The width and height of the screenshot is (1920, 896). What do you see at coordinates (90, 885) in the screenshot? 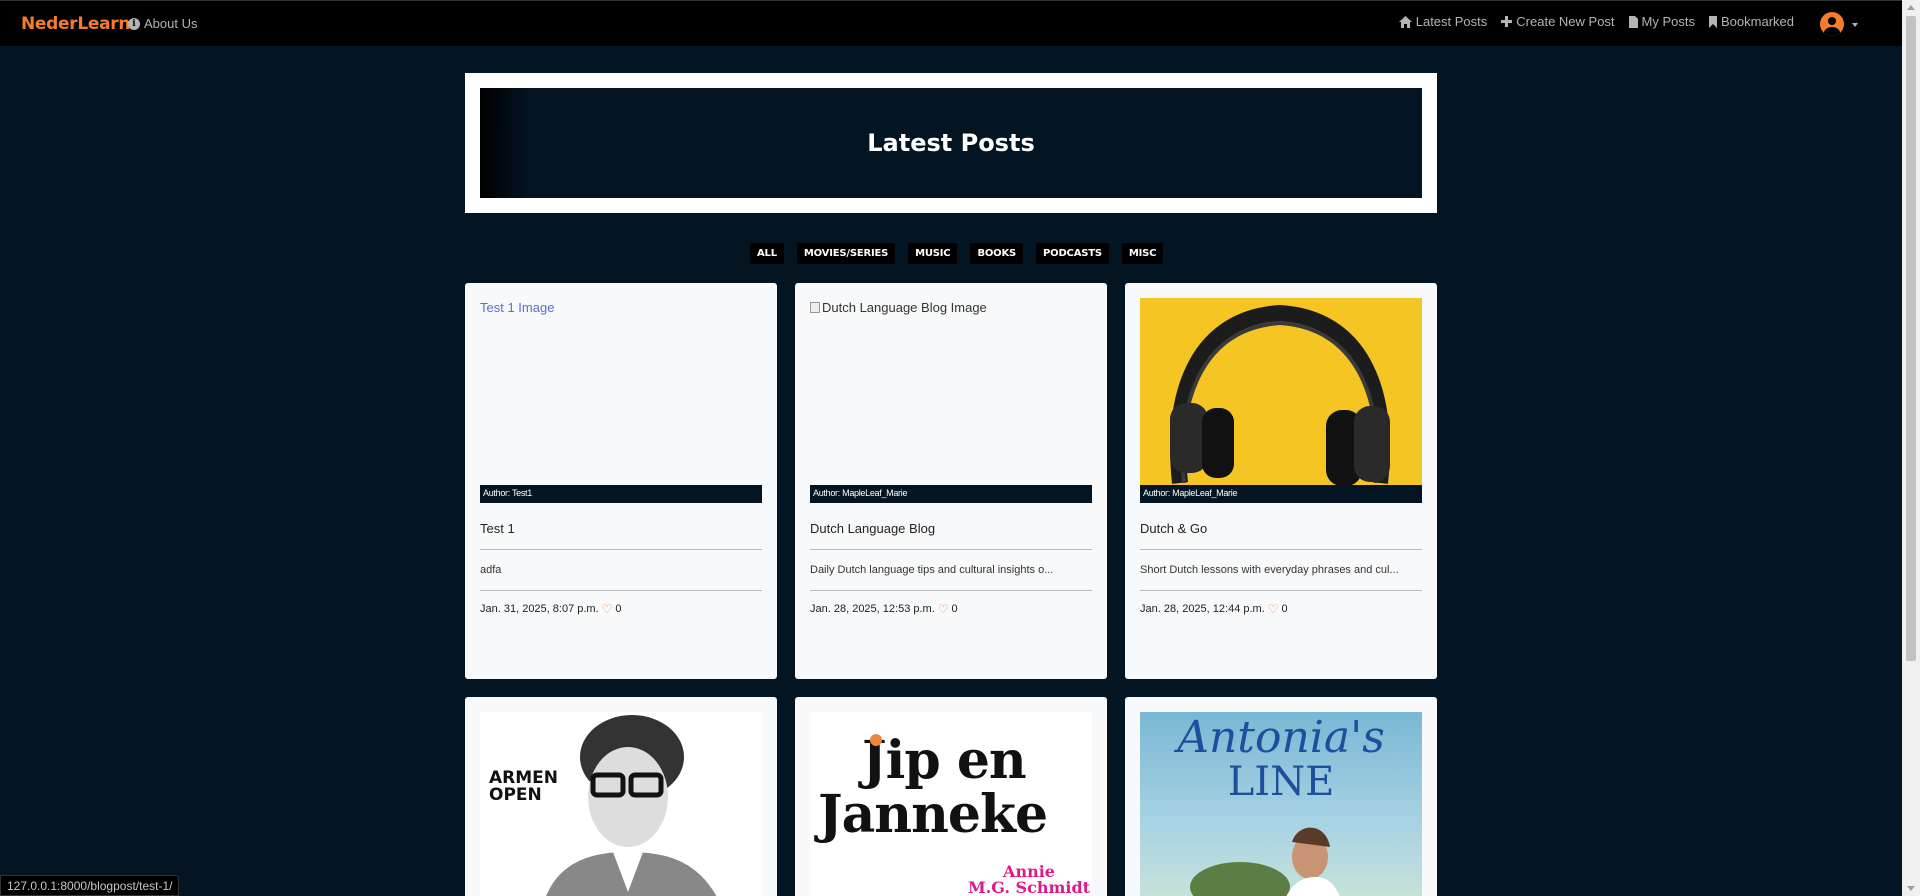
I see `status-url-bar: 127.0.0.1:8000/blogpost/test-1/` at bounding box center [90, 885].